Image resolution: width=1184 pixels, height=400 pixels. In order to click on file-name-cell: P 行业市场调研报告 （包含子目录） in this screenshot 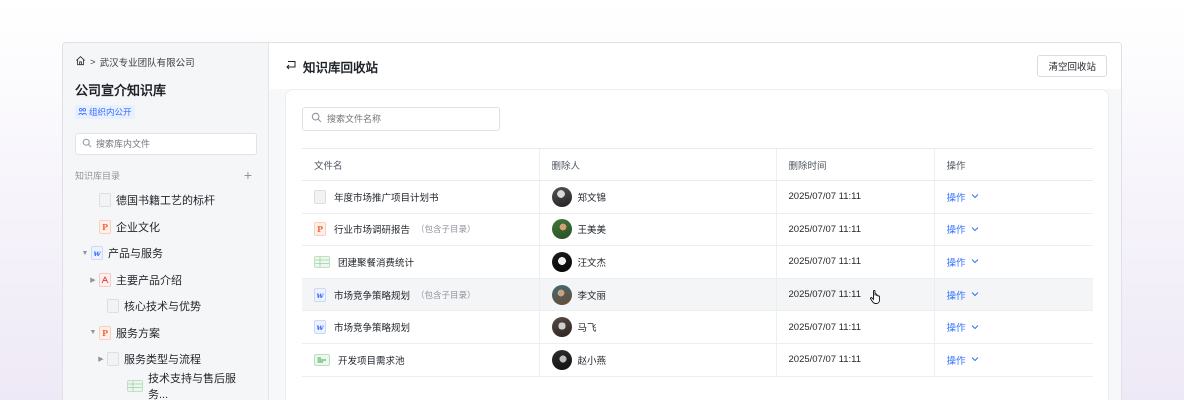, I will do `click(420, 230)`.